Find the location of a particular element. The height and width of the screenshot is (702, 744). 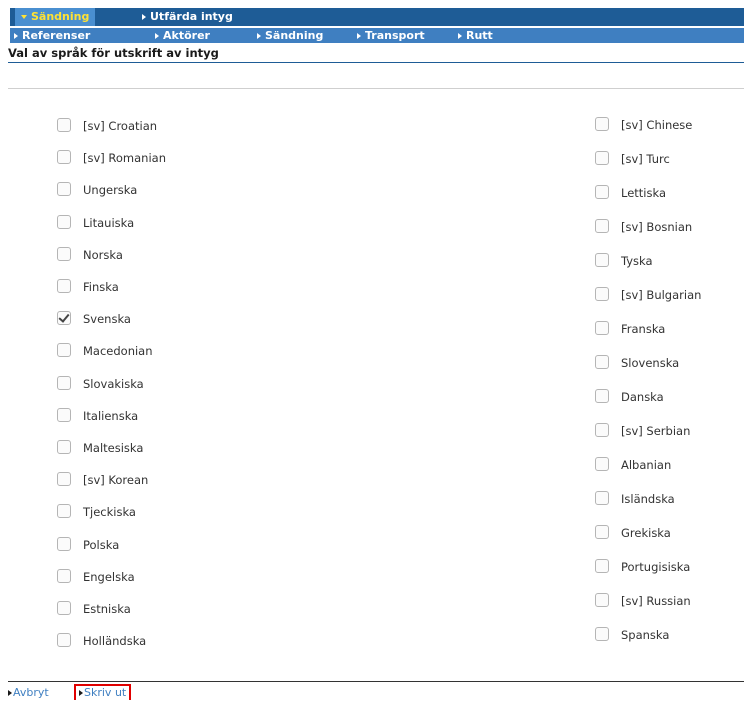

language-label: Svenska is located at coordinates (107, 319).